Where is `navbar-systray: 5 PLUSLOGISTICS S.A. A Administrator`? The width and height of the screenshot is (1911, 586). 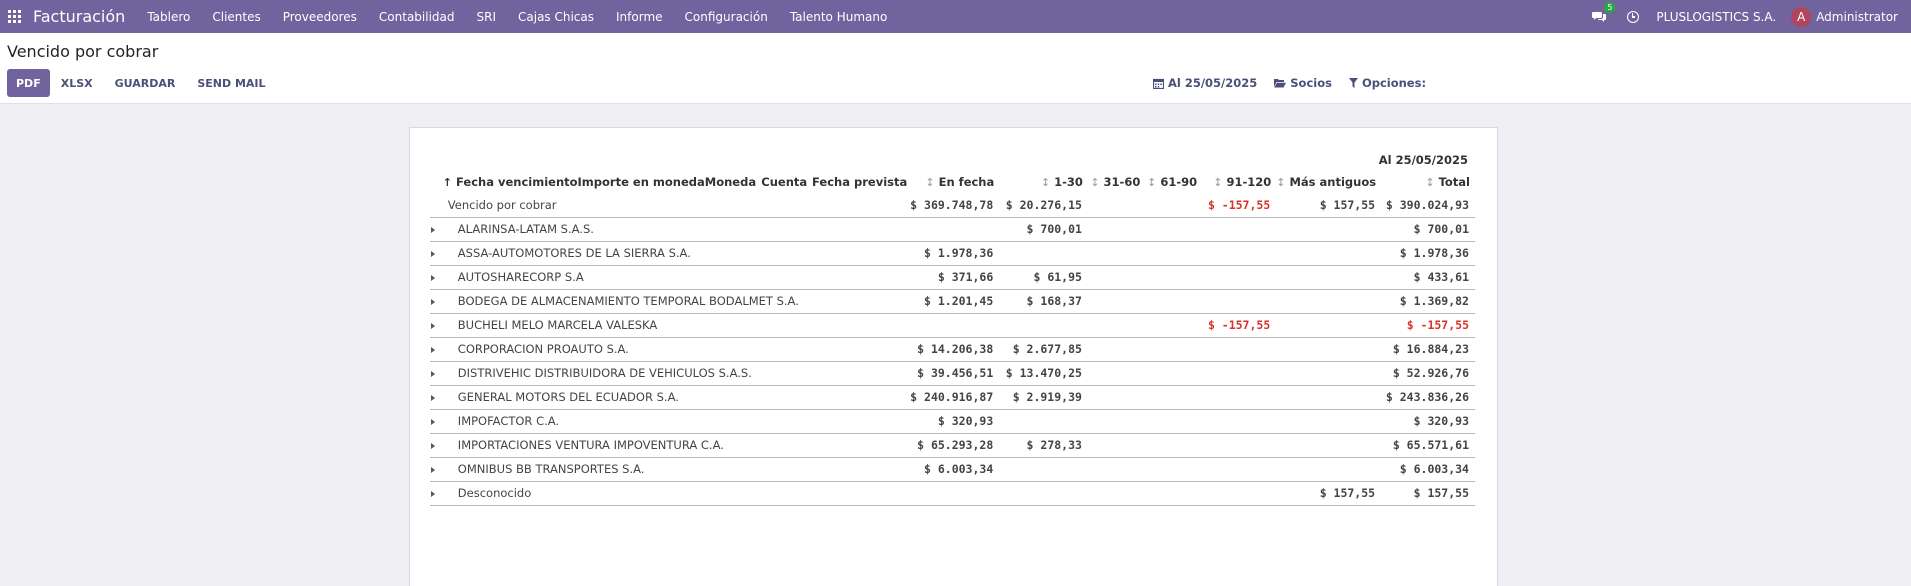
navbar-systray: 5 PLUSLOGISTICS S.A. A Administrator is located at coordinates (1751, 16).